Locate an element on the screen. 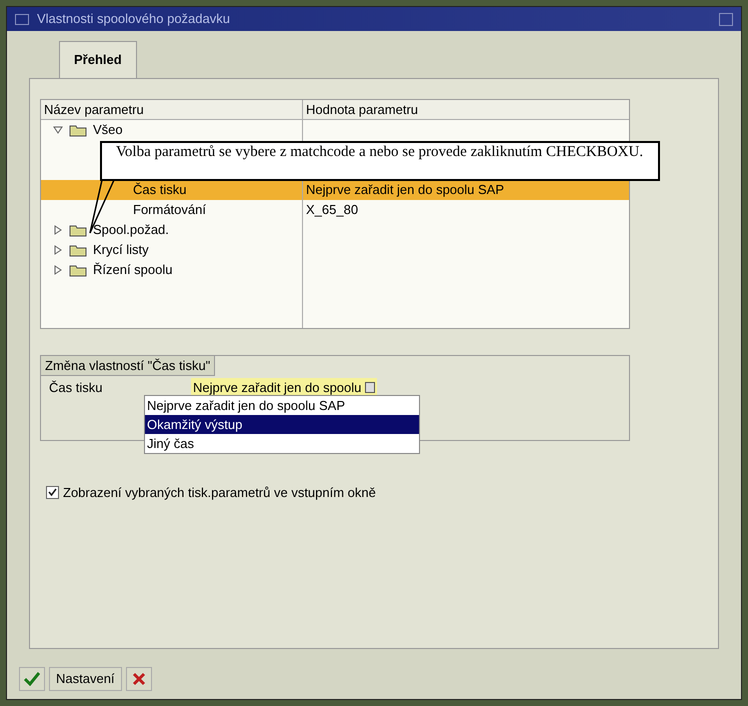 The width and height of the screenshot is (748, 706). tab: Přehled is located at coordinates (98, 59).